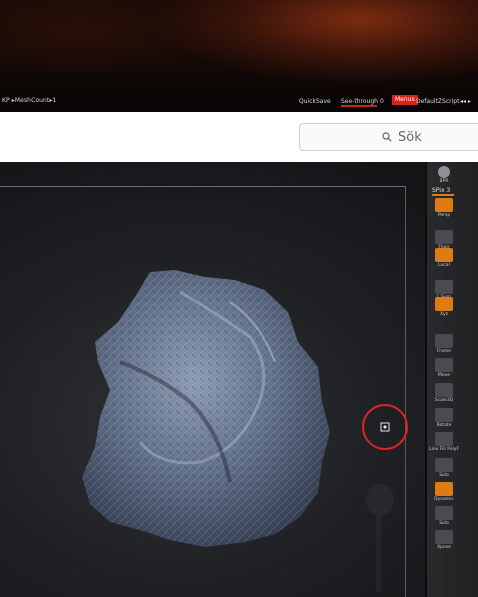 This screenshot has width=478, height=597. What do you see at coordinates (380, 538) in the screenshot?
I see `lamp-reflection-image` at bounding box center [380, 538].